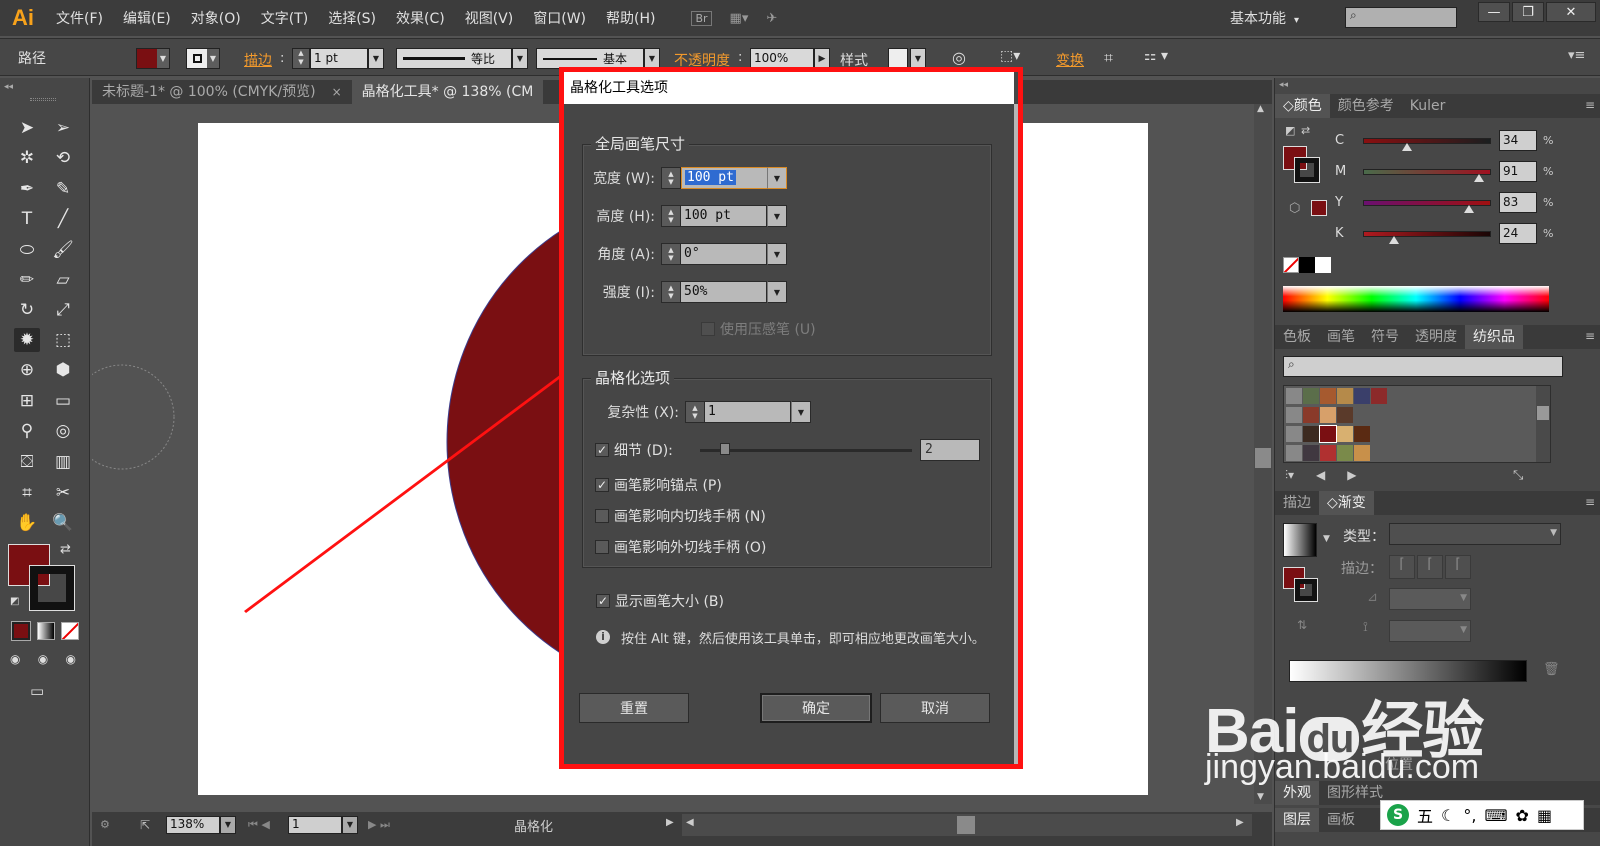  What do you see at coordinates (777, 292) in the screenshot?
I see `intensity-dropdown: ▼` at bounding box center [777, 292].